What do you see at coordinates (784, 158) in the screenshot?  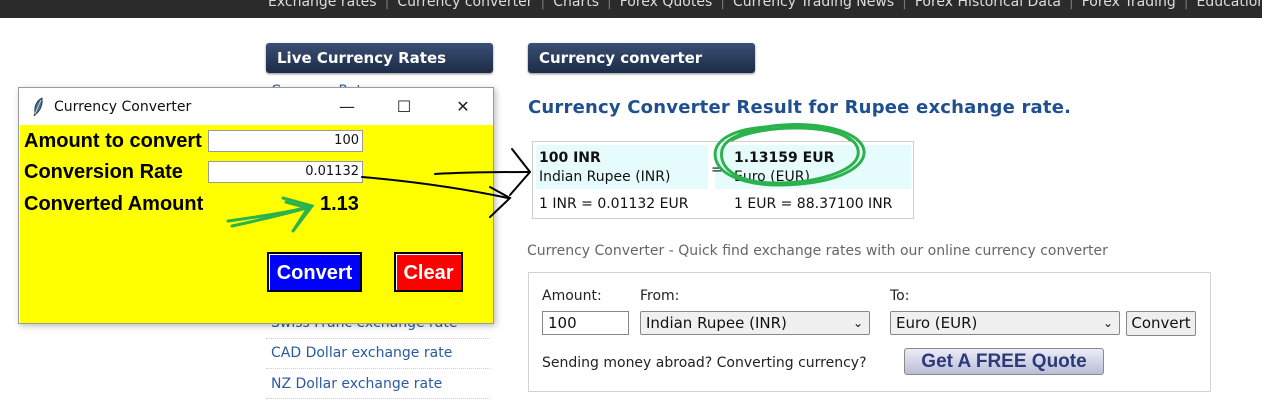 I see `to-amount: 1.13159 EUR` at bounding box center [784, 158].